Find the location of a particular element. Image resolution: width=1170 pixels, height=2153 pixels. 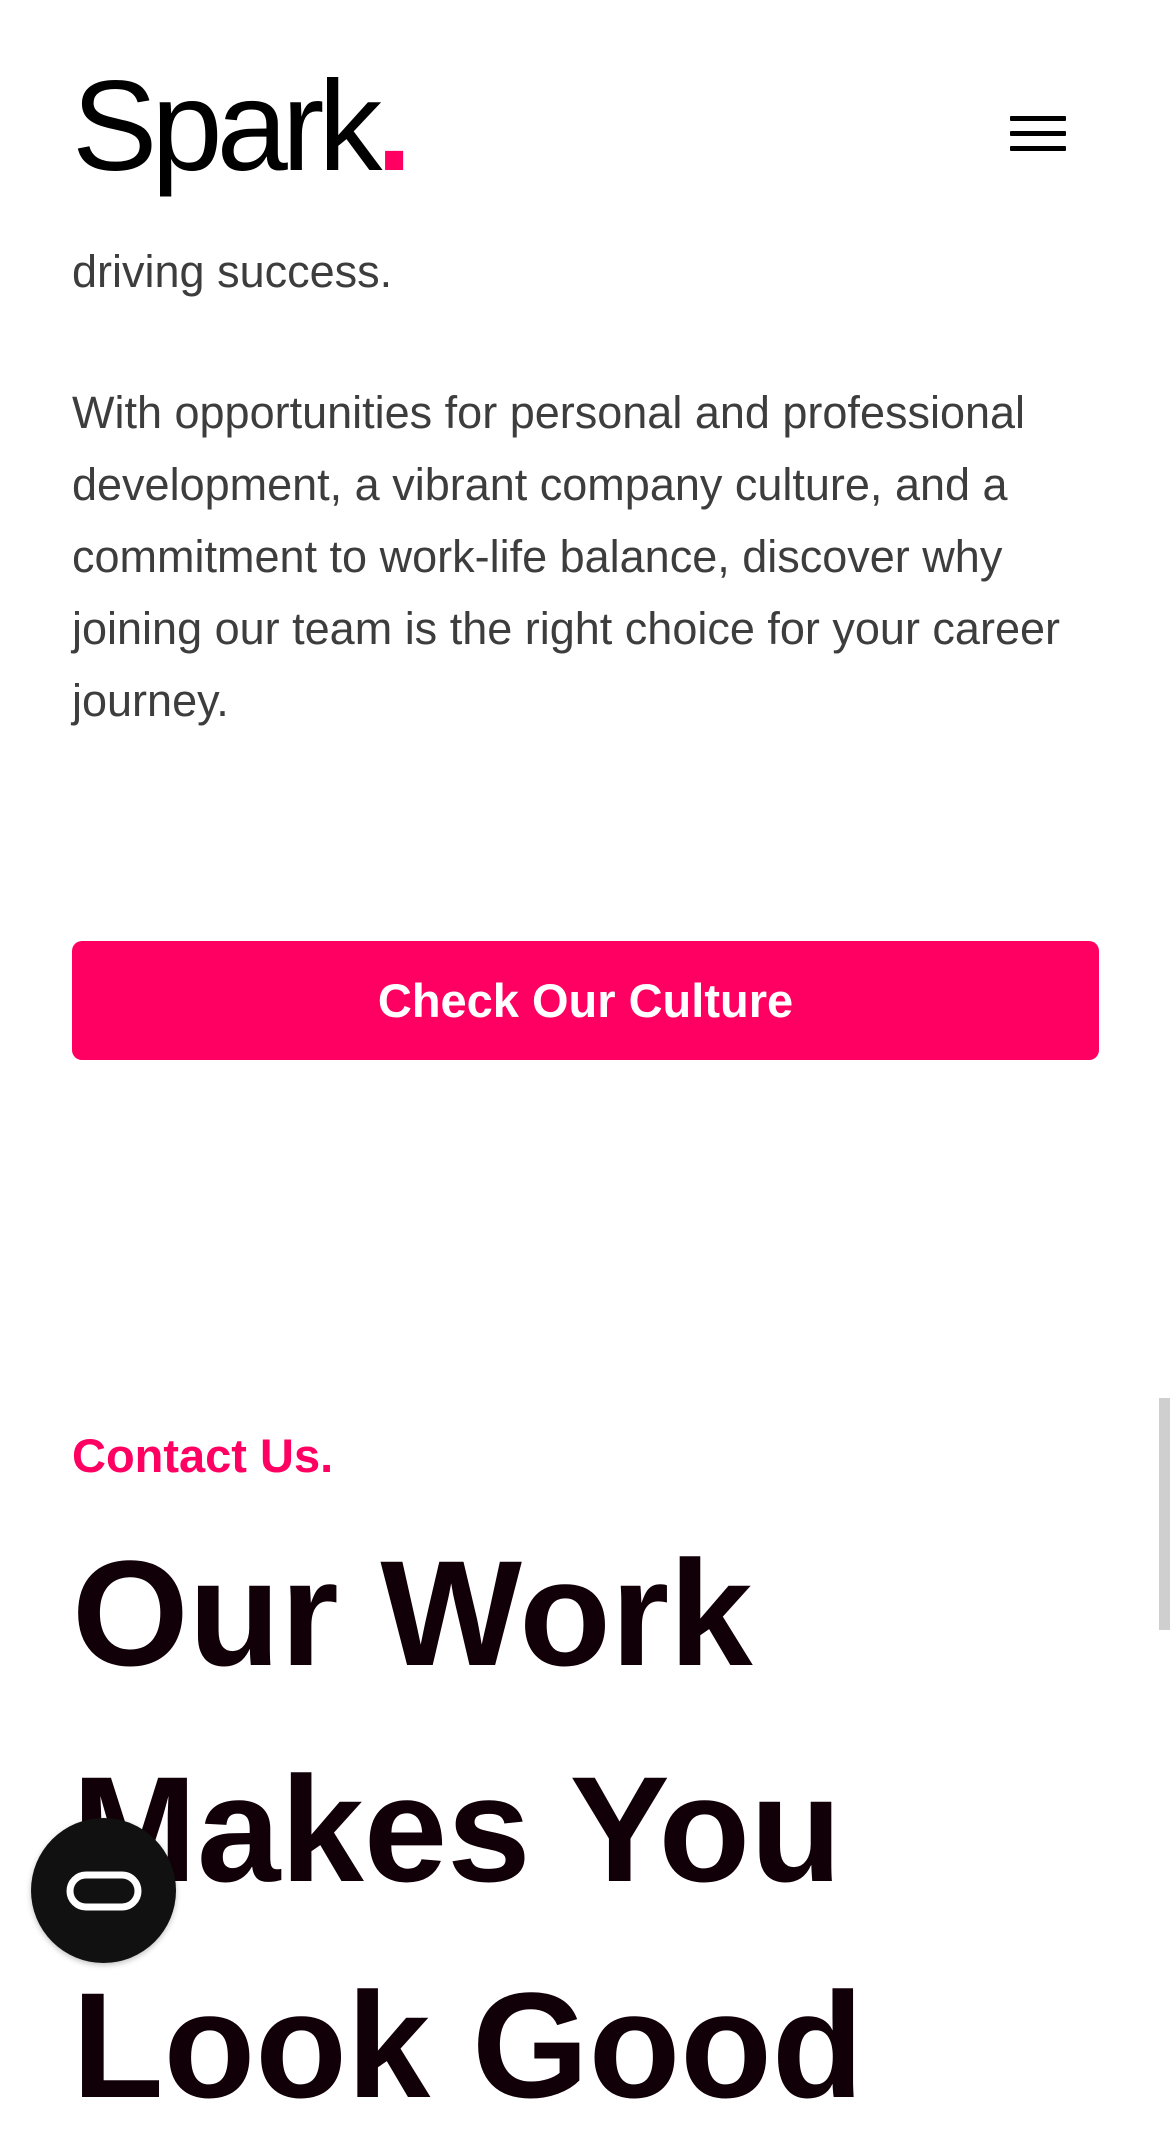

logo-text: Spark is located at coordinates (227, 126).